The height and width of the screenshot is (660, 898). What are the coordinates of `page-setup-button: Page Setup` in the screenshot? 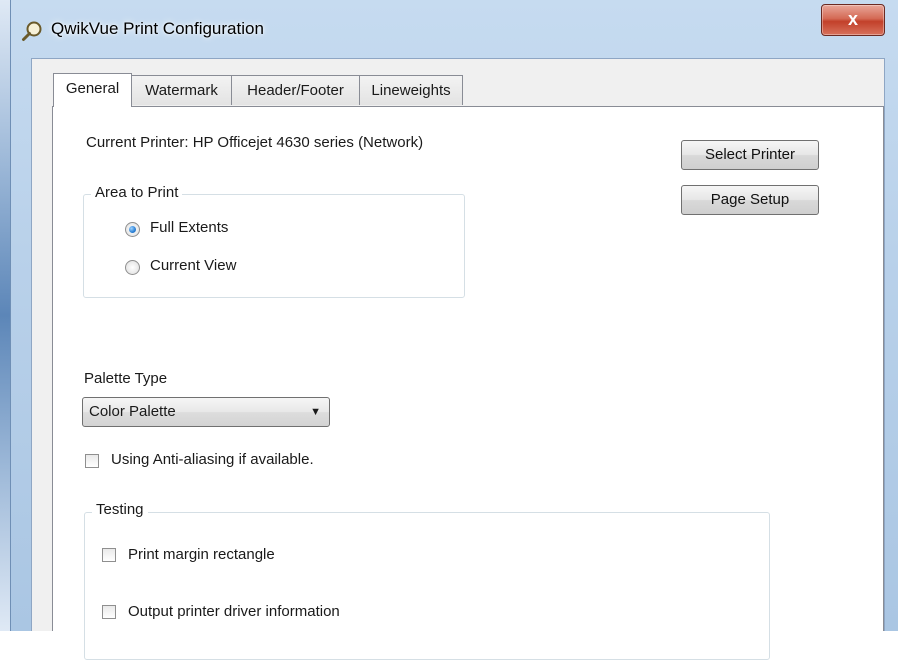 It's located at (750, 200).